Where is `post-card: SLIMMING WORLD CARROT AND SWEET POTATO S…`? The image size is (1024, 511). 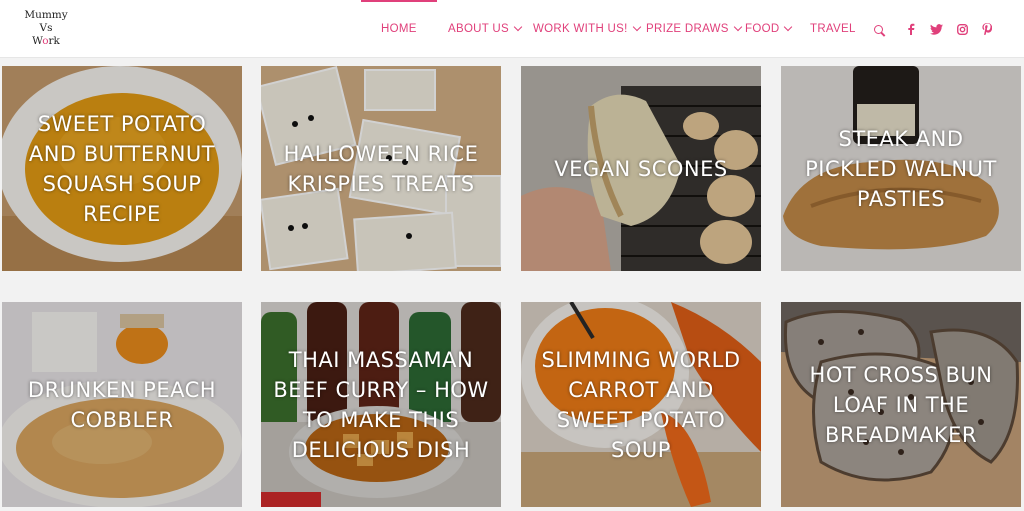 post-card: SLIMMING WORLD CARROT AND SWEET POTATO S… is located at coordinates (641, 404).